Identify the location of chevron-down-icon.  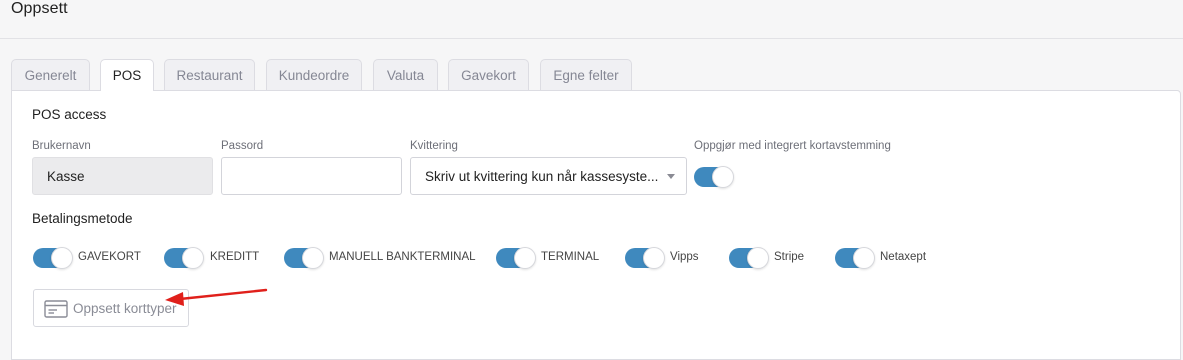
(671, 176).